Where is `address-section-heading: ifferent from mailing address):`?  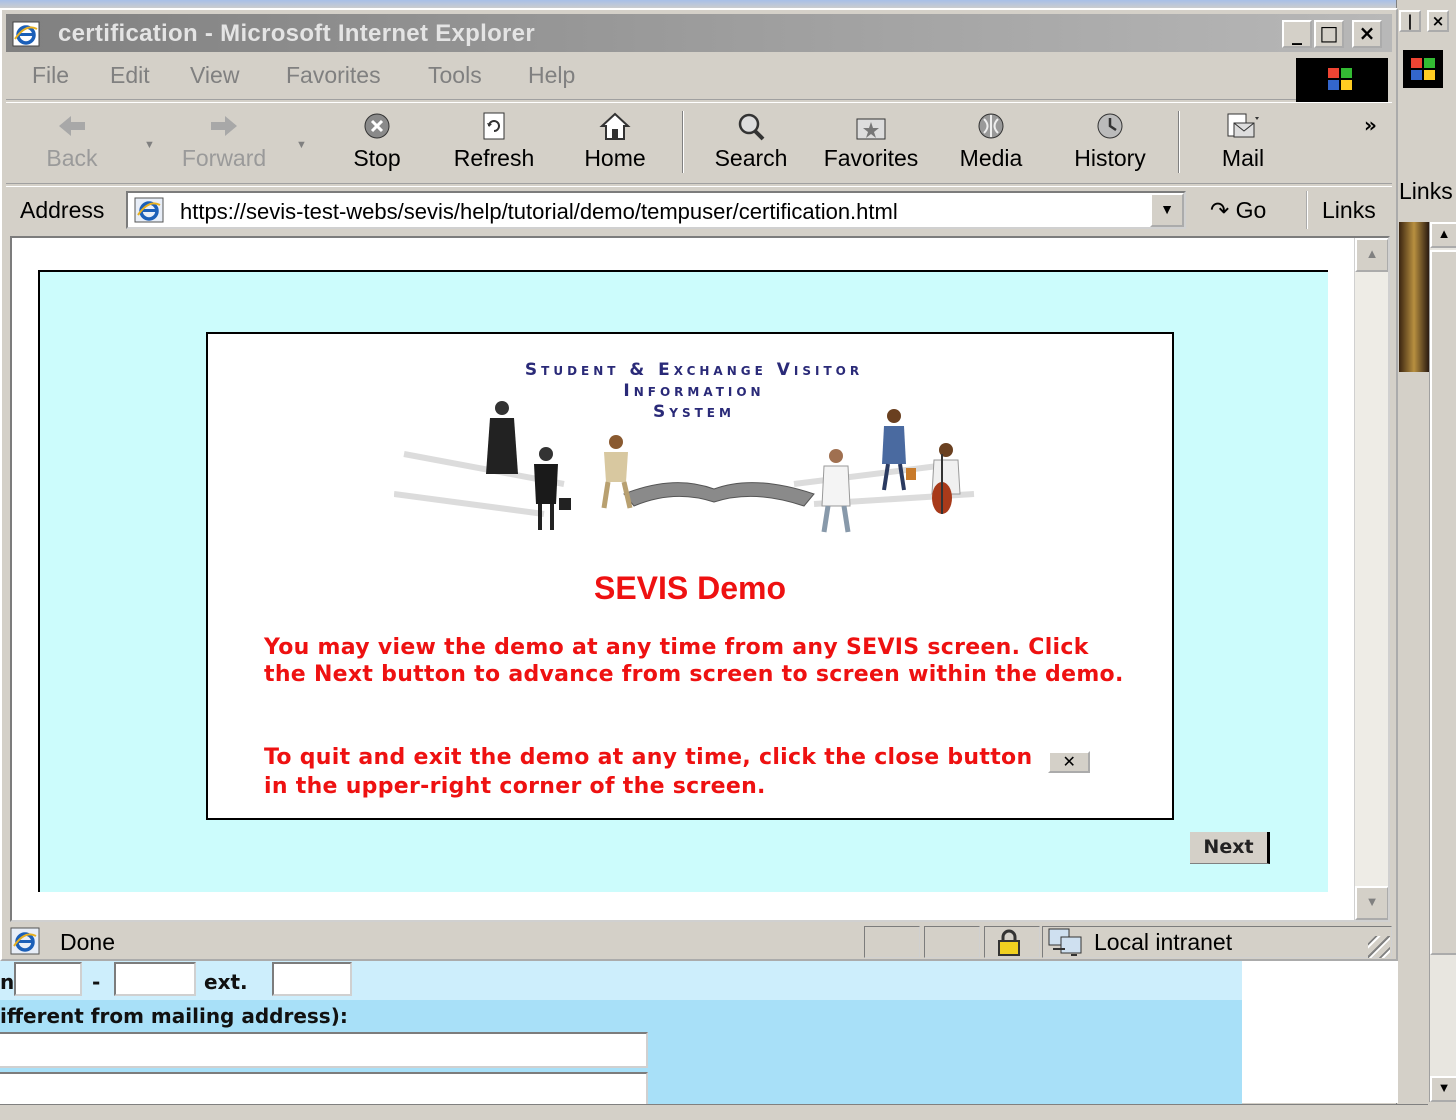
address-section-heading: ifferent from mailing address): is located at coordinates (174, 1016).